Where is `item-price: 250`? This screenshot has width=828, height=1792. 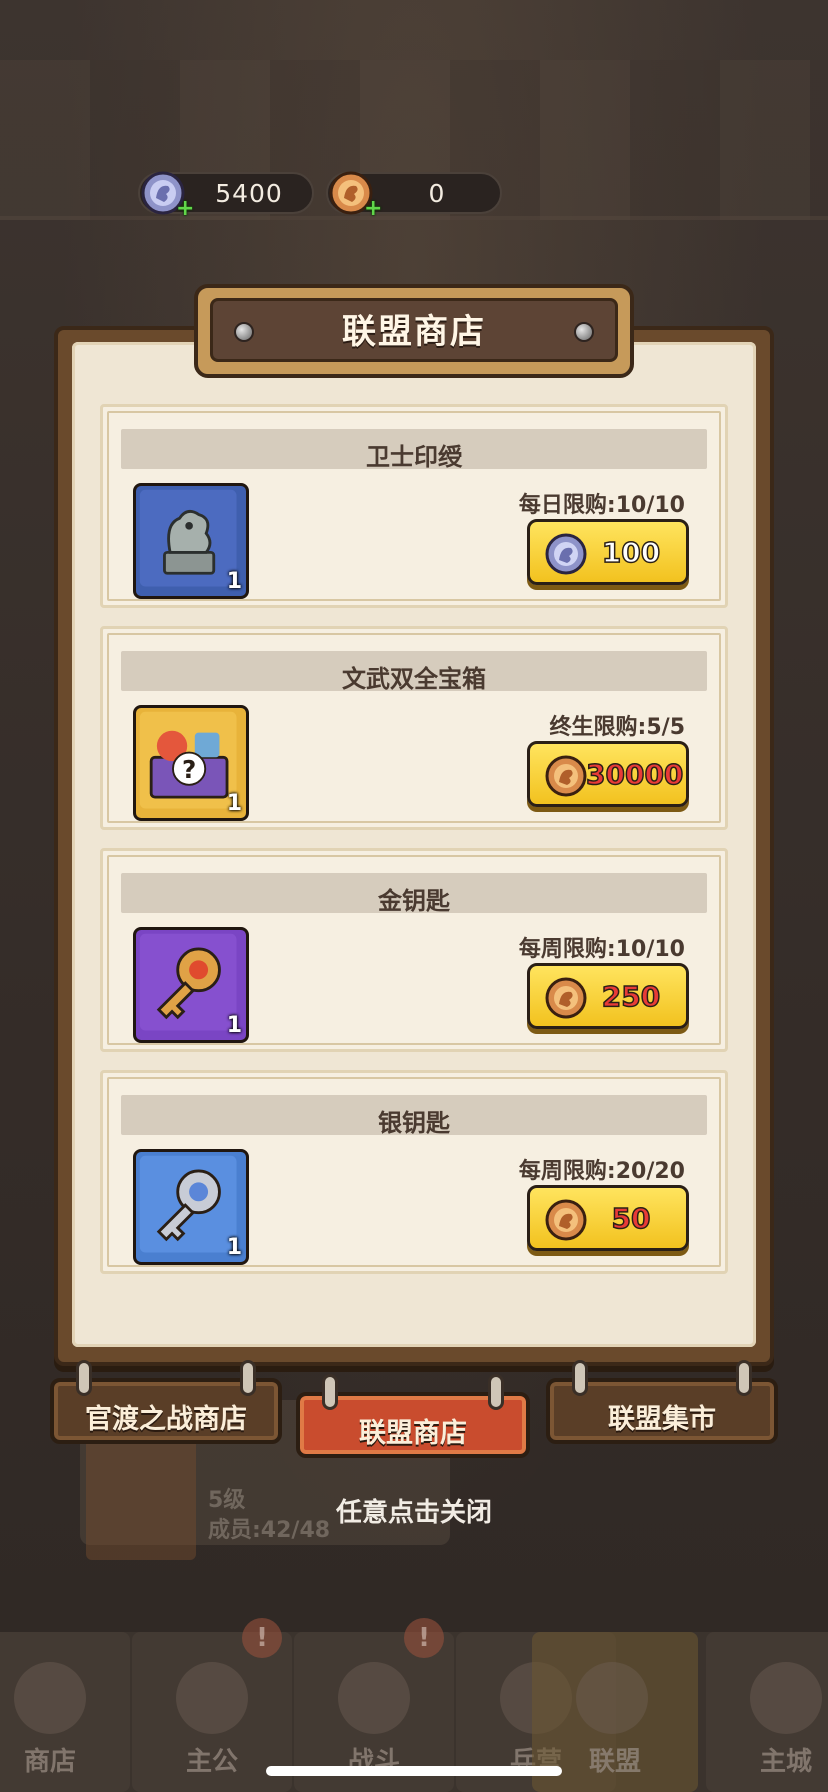 item-price: 250 is located at coordinates (631, 996).